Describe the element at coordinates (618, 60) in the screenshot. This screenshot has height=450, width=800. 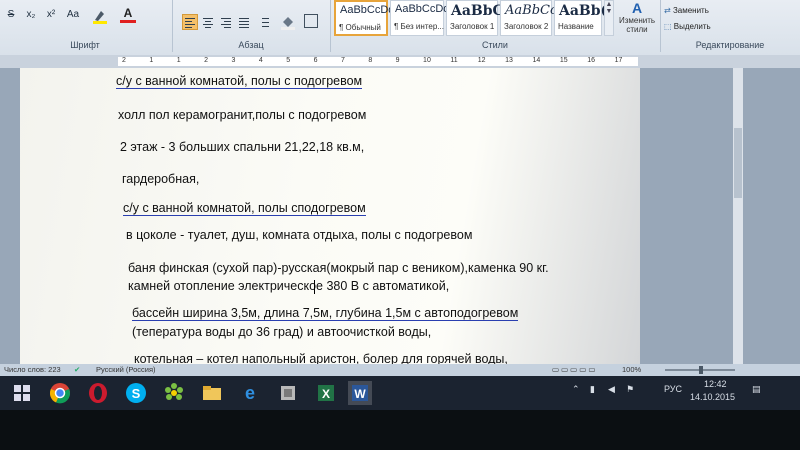
I see `ruler-number: 17` at that location.